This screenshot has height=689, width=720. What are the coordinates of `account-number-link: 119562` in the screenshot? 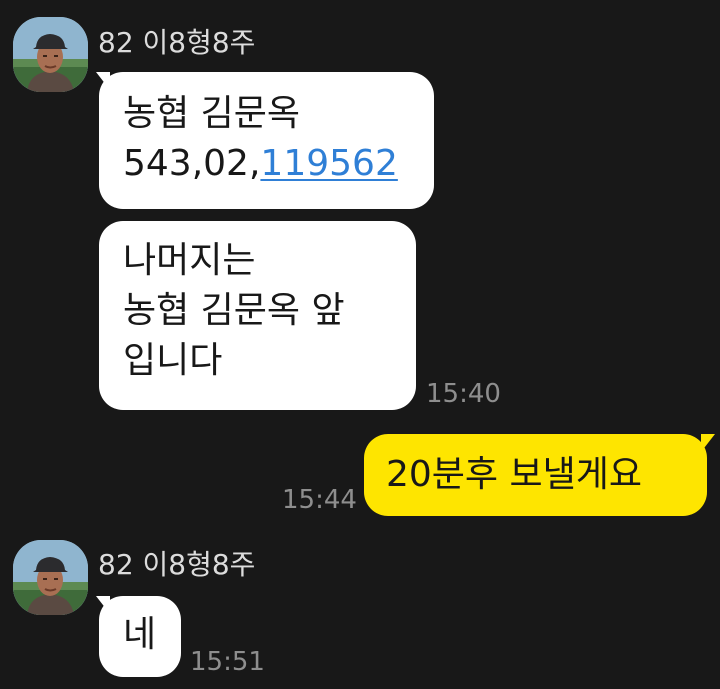 It's located at (328, 163).